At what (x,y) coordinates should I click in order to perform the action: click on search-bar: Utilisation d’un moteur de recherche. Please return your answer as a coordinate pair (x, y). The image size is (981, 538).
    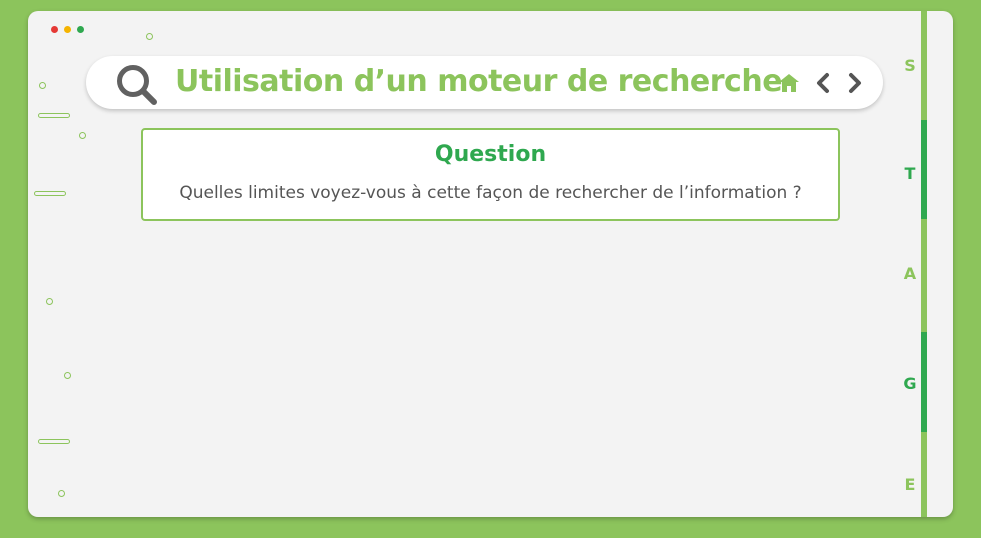
    Looking at the image, I should click on (484, 82).